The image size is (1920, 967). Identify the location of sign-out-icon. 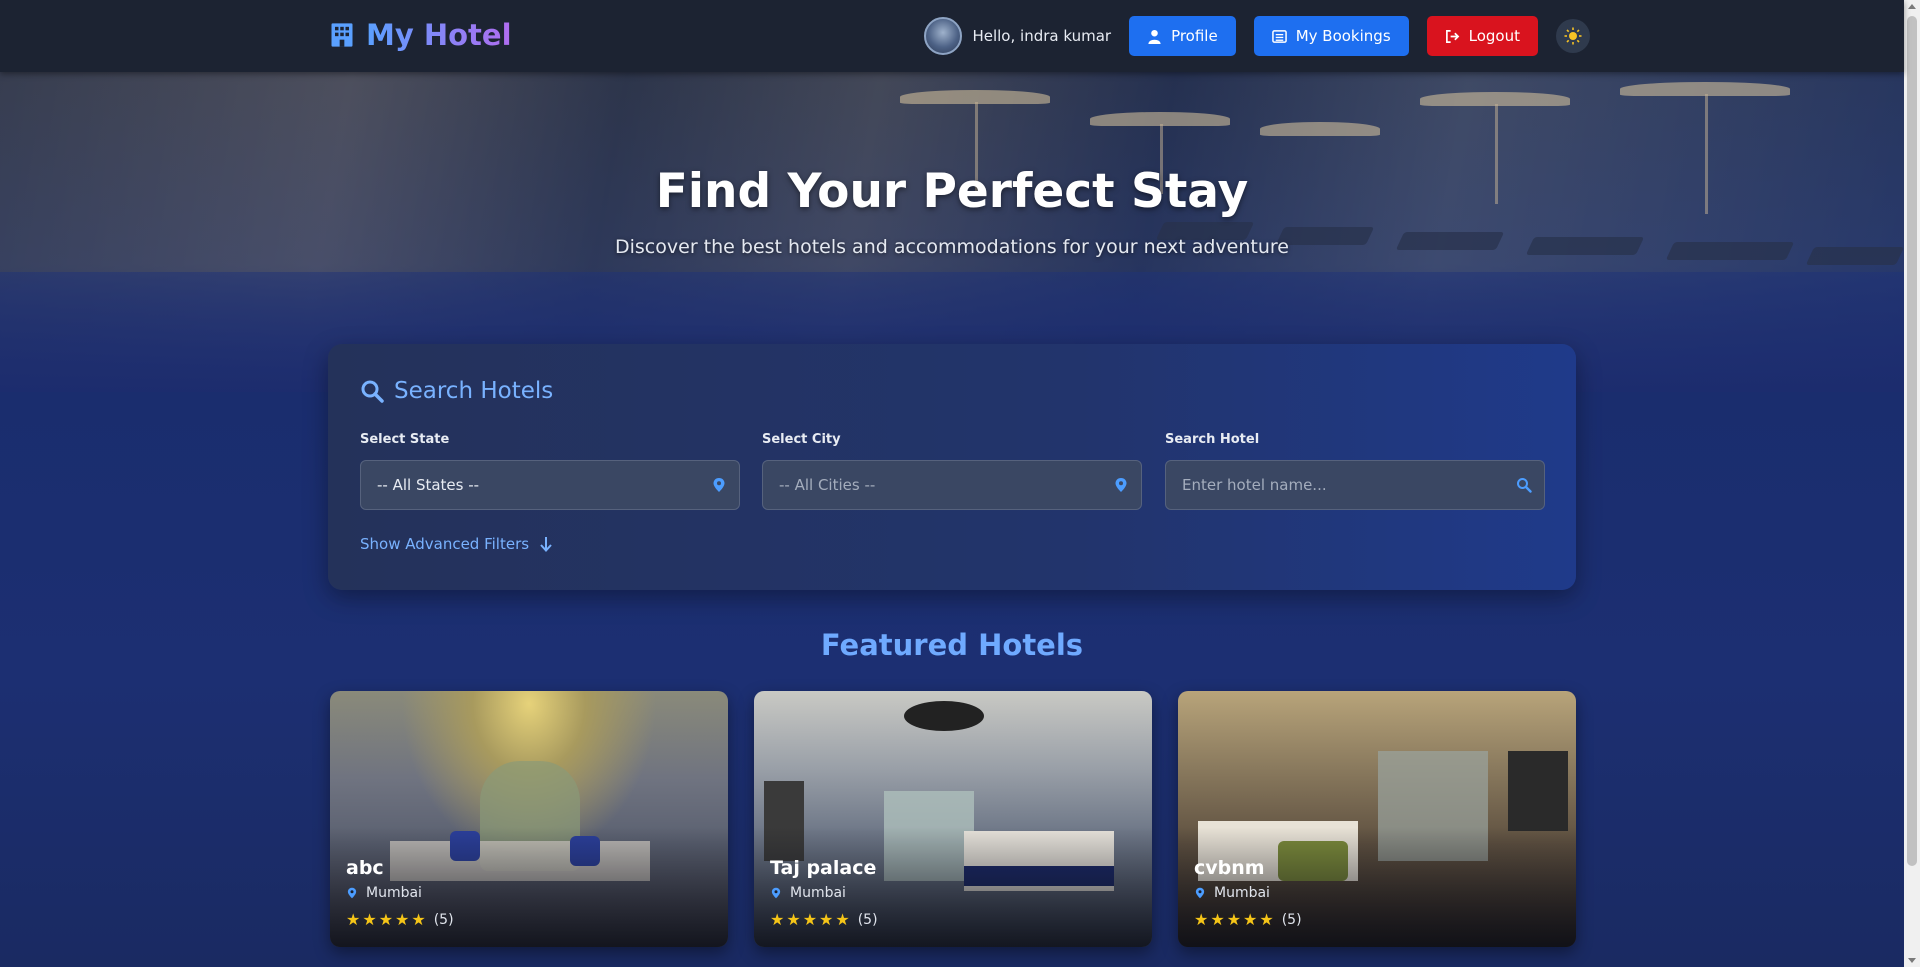
(1452, 36).